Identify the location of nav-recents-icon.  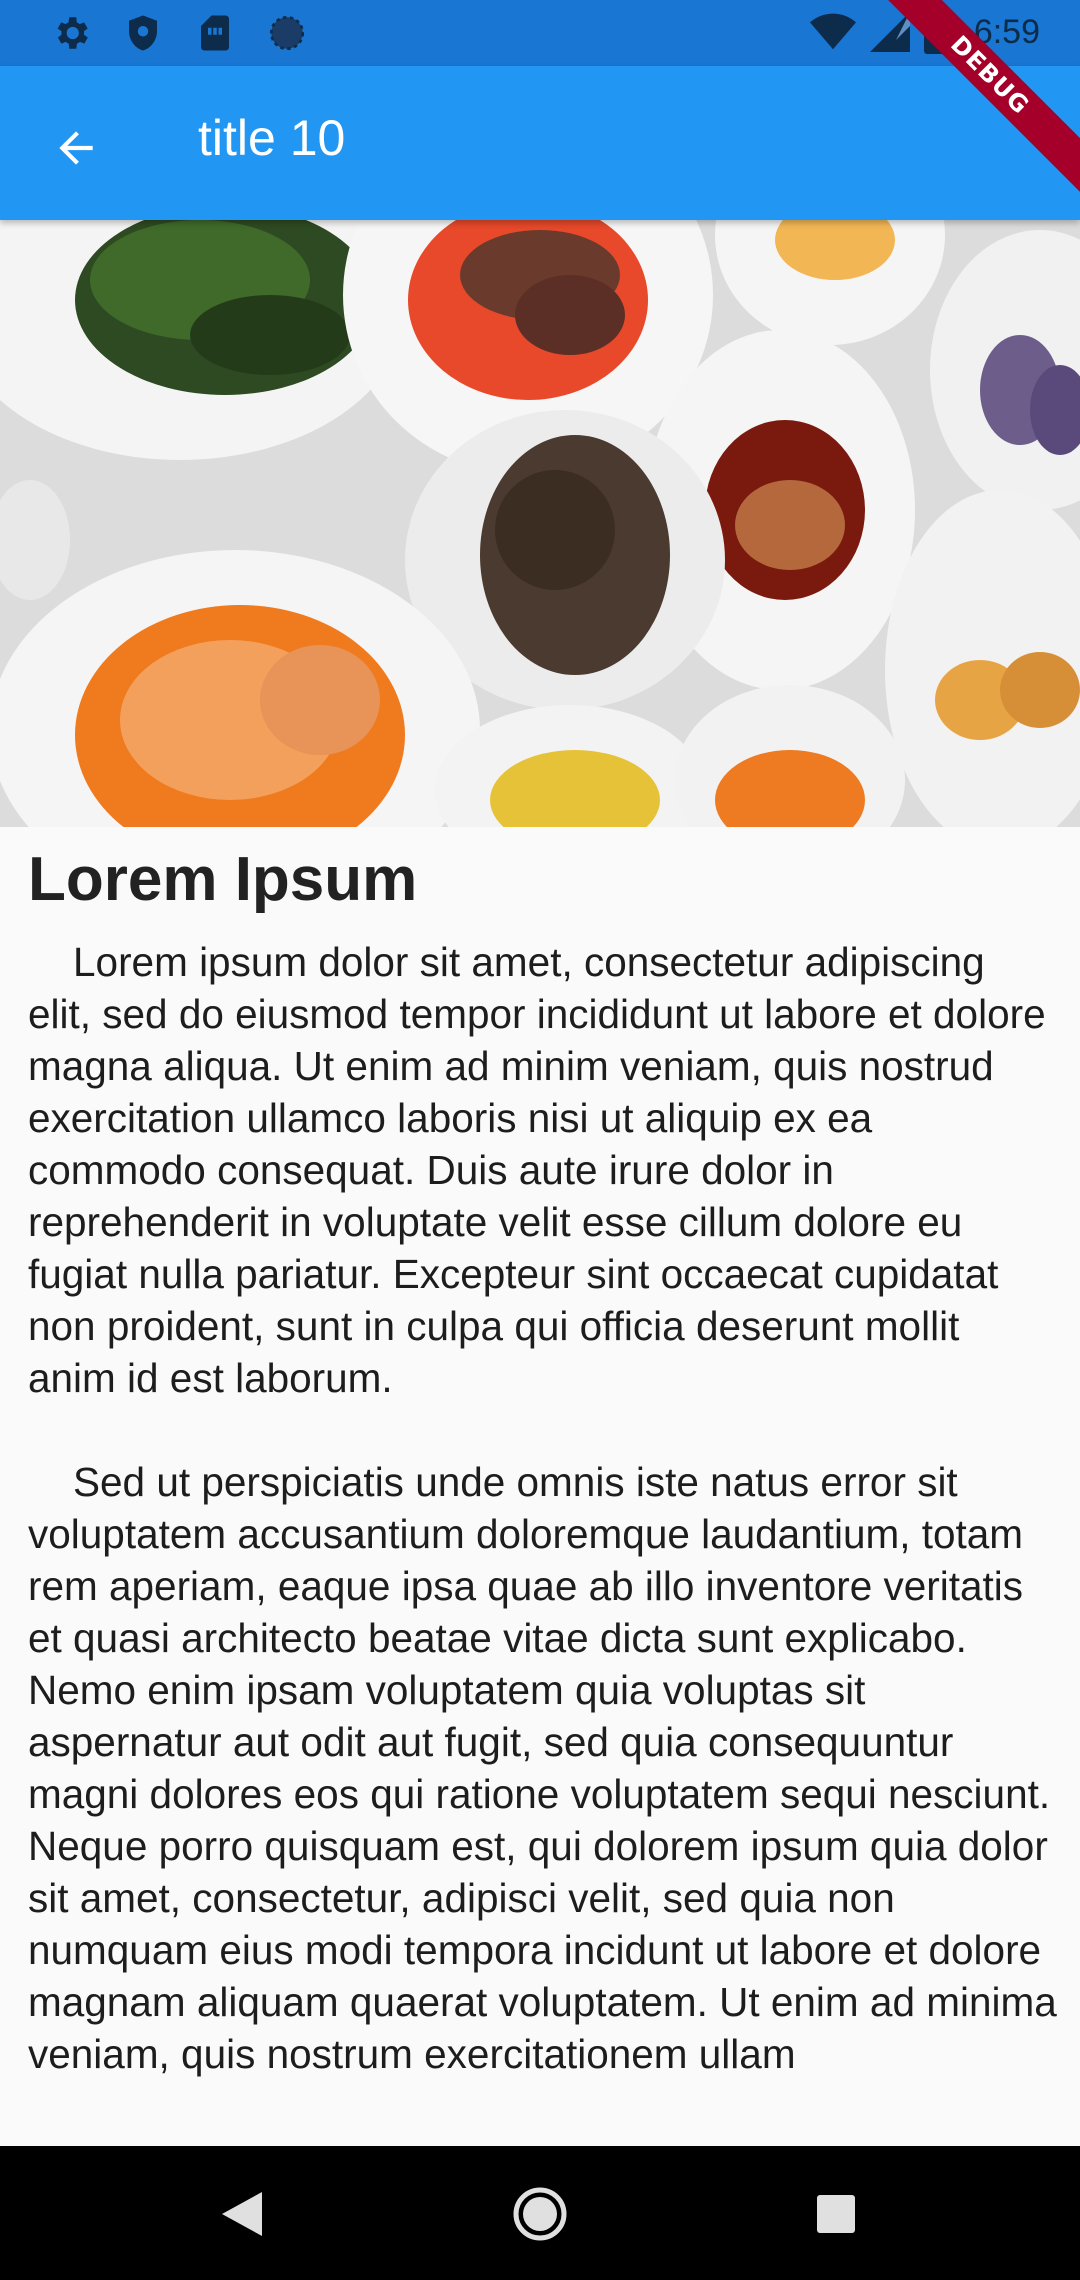
(836, 2214).